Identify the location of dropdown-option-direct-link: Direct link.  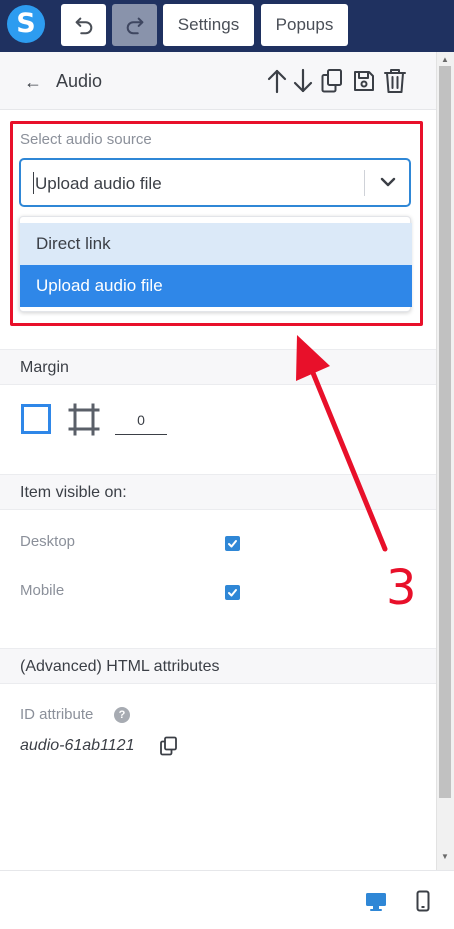
(216, 244).